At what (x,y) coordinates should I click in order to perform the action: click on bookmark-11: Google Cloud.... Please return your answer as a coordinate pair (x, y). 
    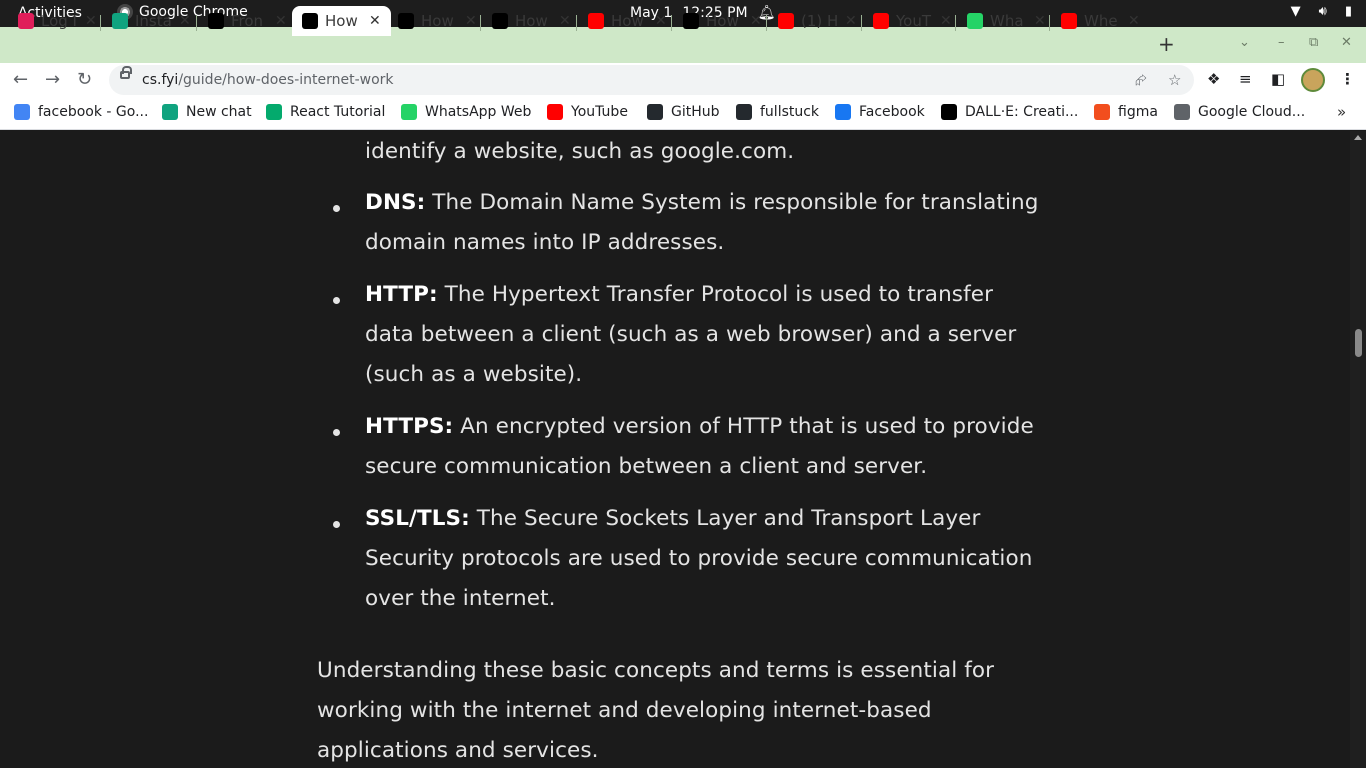
    Looking at the image, I should click on (1239, 112).